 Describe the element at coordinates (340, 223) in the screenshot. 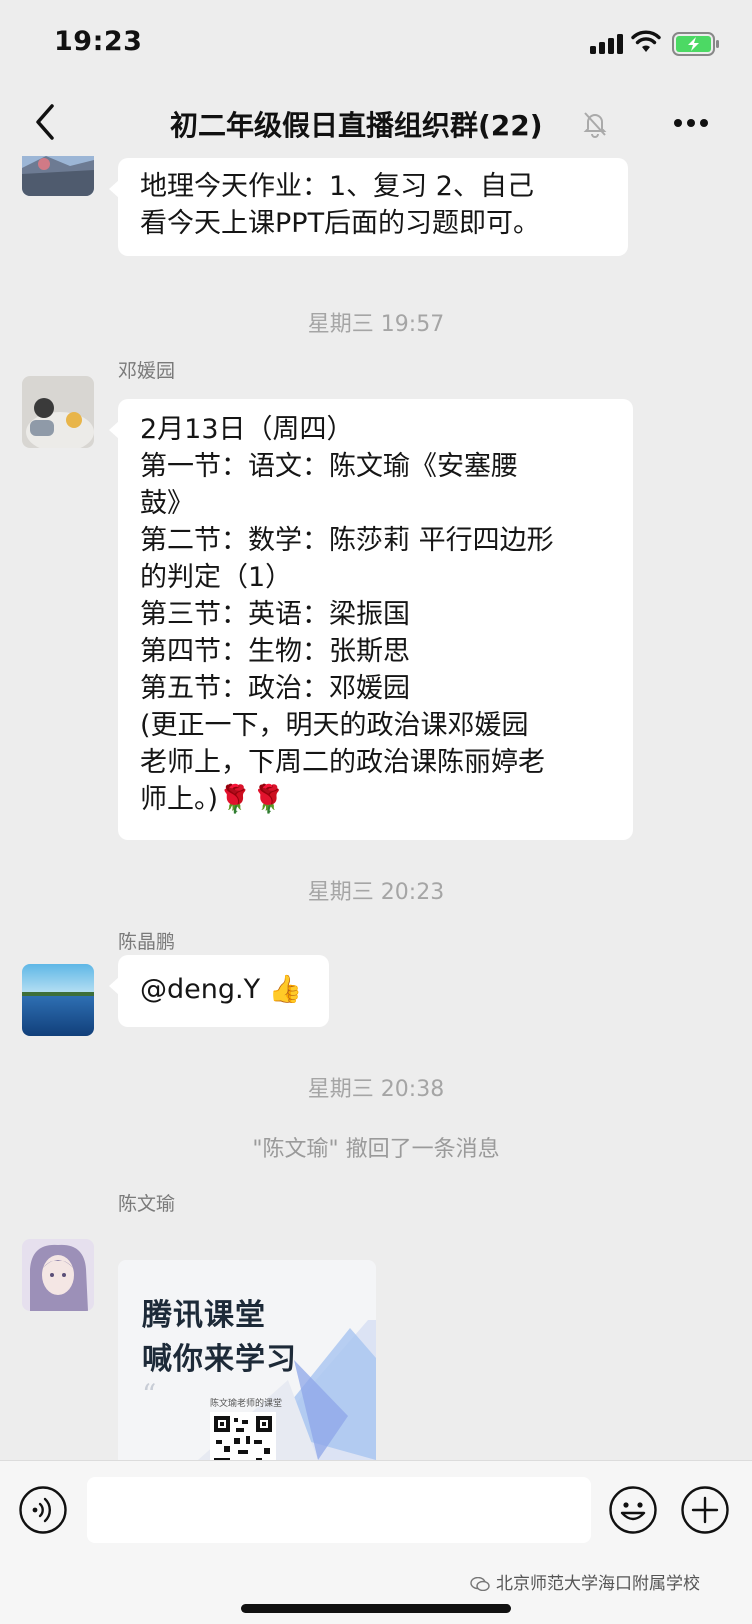

I see `message-line: 看今天上课PPT后面的习题即可。` at that location.